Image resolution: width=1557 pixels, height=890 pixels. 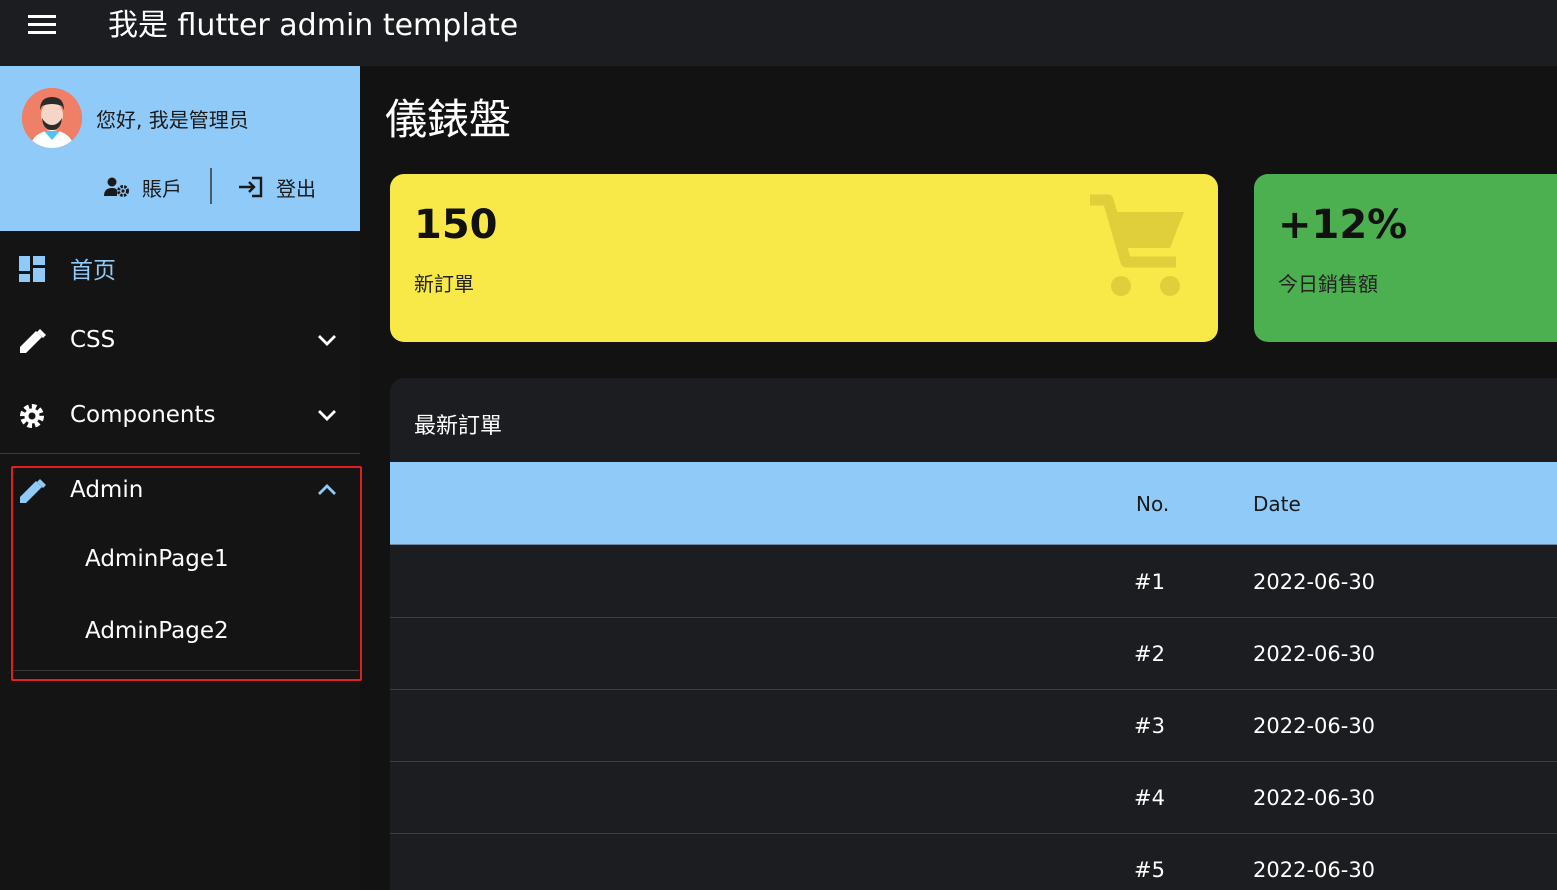 I want to click on stat-value: +12%, so click(x=1343, y=225).